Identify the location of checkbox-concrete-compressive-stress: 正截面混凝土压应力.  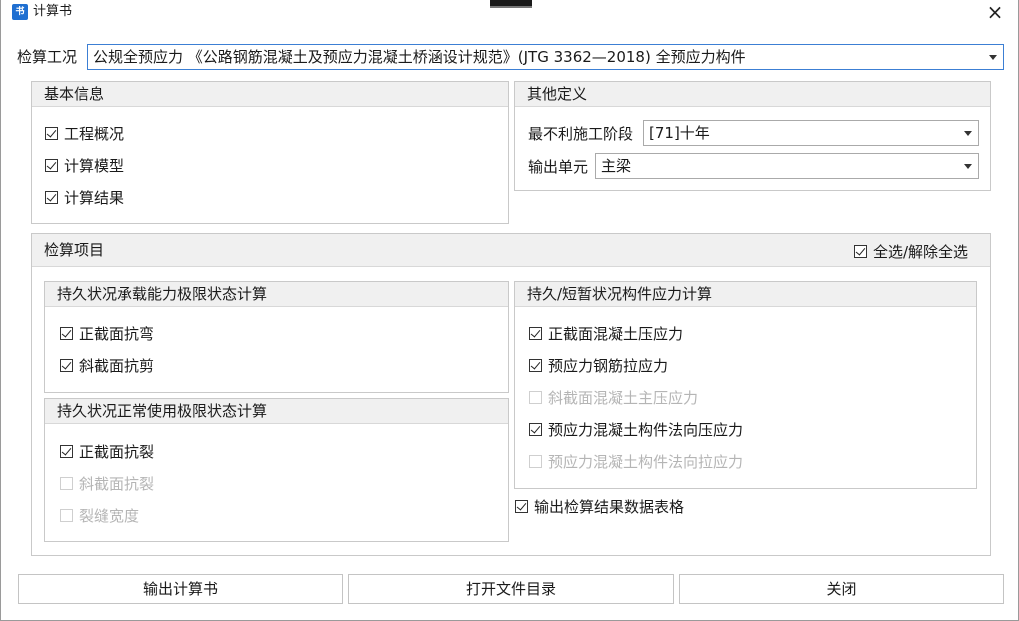
(606, 334).